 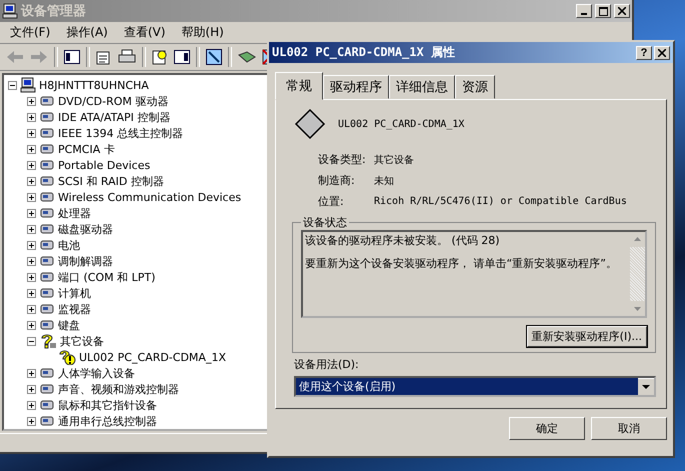 What do you see at coordinates (74, 309) in the screenshot?
I see `tree-item: 监视器` at bounding box center [74, 309].